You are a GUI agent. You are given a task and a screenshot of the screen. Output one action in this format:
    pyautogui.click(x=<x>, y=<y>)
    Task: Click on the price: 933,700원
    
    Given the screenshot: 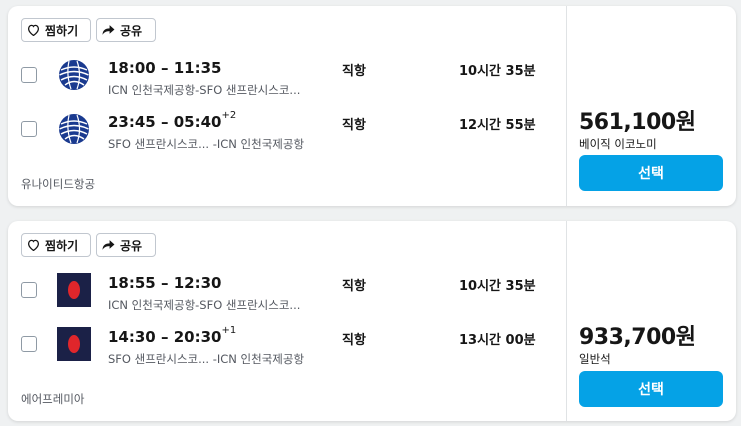 What is the action you would take?
    pyautogui.click(x=637, y=337)
    